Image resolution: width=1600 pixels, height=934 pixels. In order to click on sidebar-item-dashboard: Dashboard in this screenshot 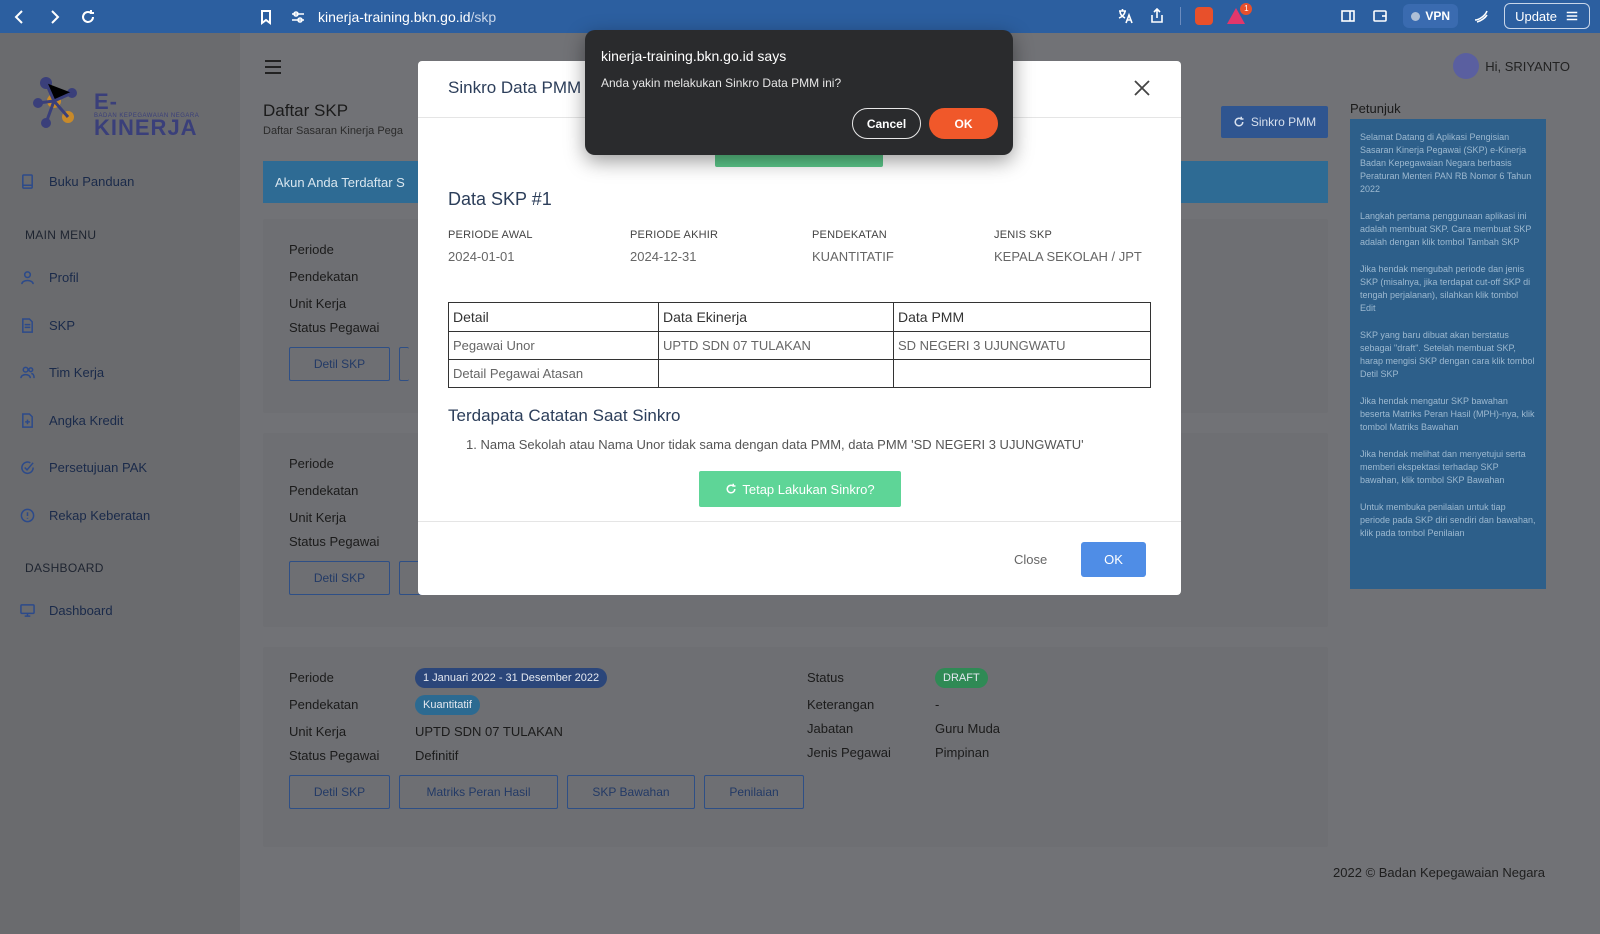, I will do `click(66, 610)`.